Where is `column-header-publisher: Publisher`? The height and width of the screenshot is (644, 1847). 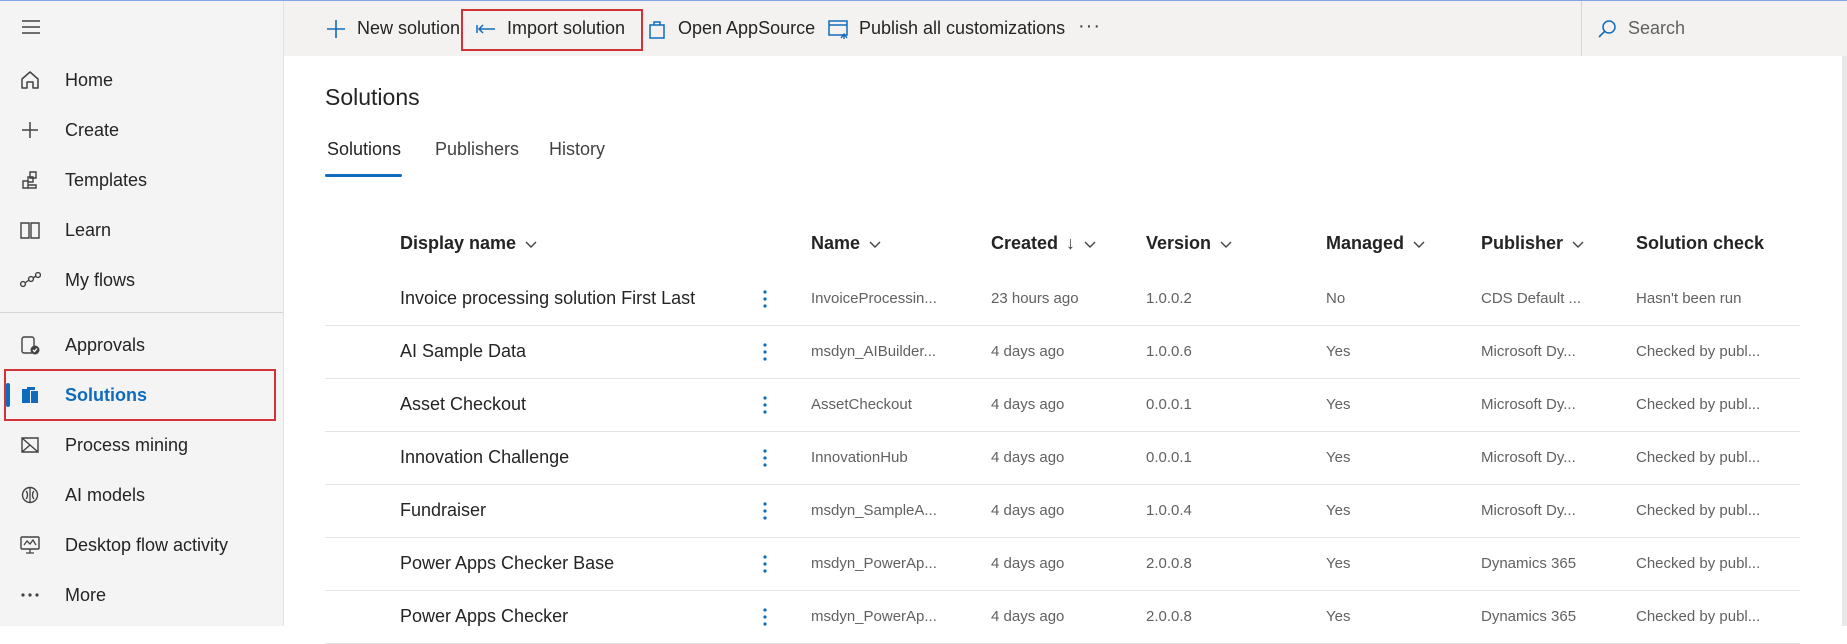
column-header-publisher: Publisher is located at coordinates (1533, 243).